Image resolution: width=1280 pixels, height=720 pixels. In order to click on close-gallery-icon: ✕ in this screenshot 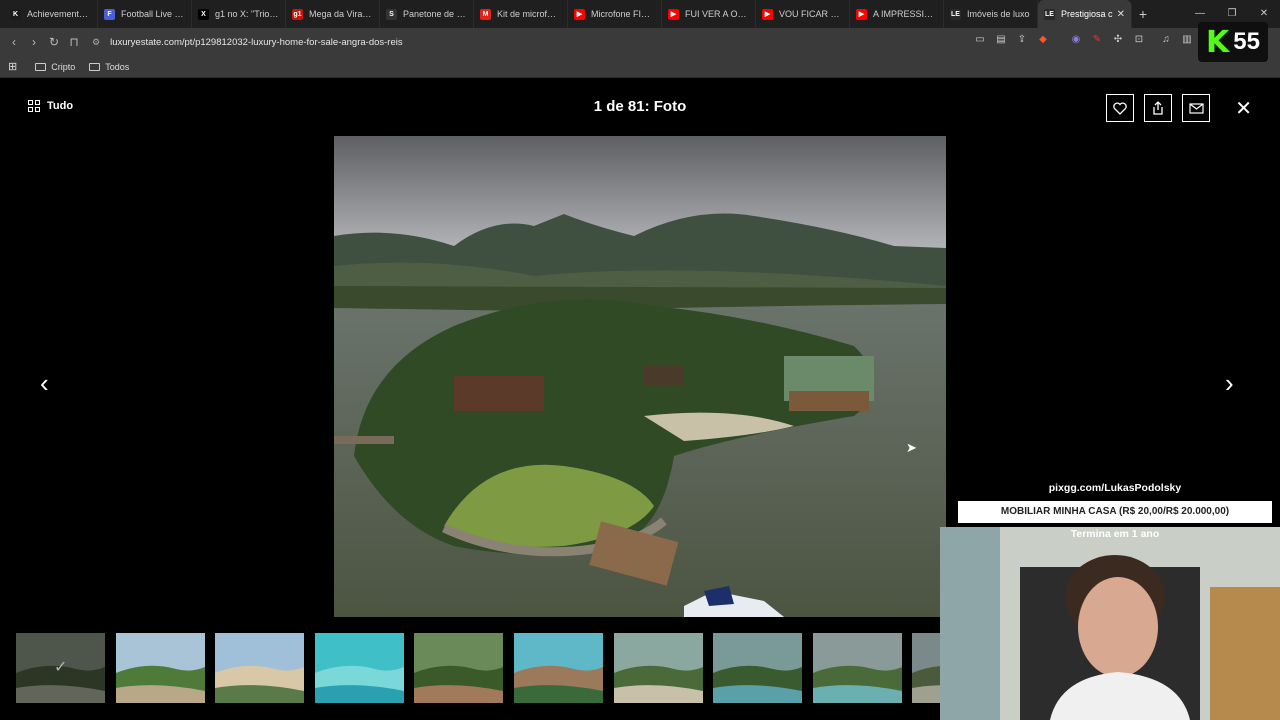, I will do `click(1243, 108)`.